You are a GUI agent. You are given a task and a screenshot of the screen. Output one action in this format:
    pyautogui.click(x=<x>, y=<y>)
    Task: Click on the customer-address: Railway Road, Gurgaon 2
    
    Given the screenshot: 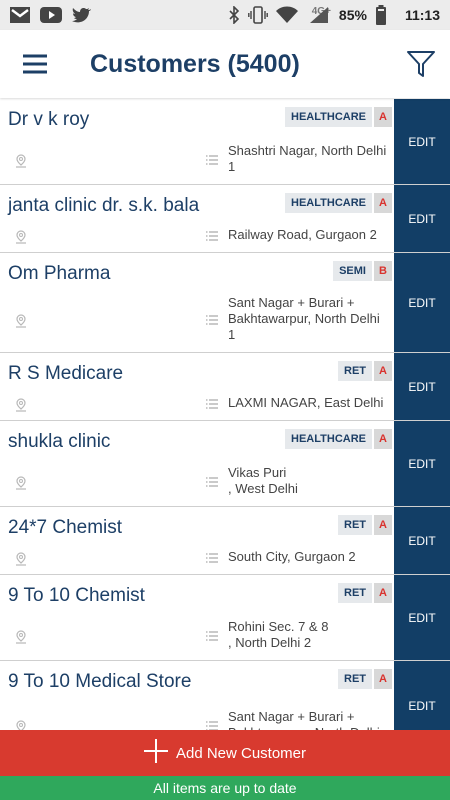 What is the action you would take?
    pyautogui.click(x=308, y=235)
    